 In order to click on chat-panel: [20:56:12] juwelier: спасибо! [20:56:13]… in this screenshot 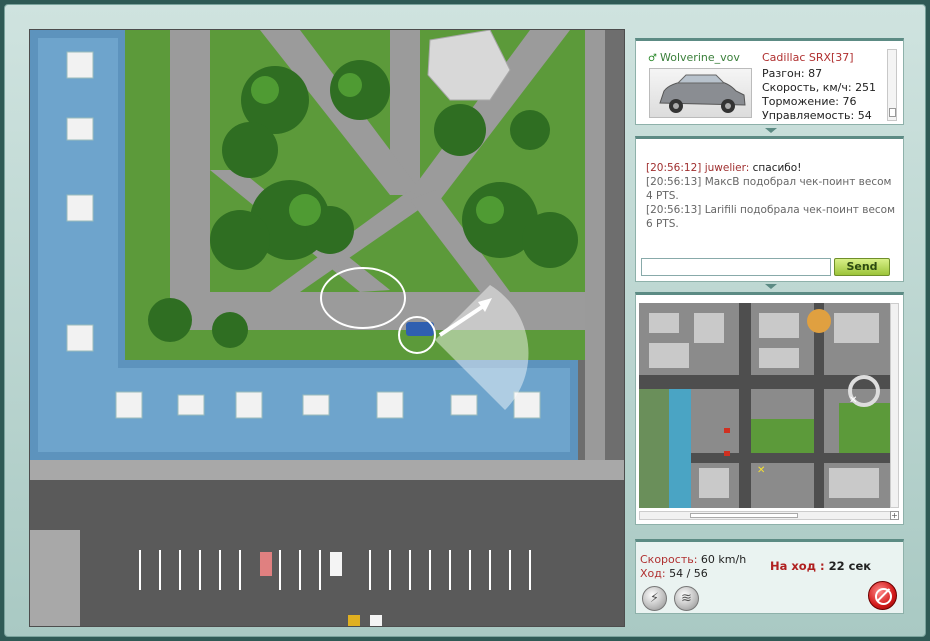, I will do `click(769, 209)`.